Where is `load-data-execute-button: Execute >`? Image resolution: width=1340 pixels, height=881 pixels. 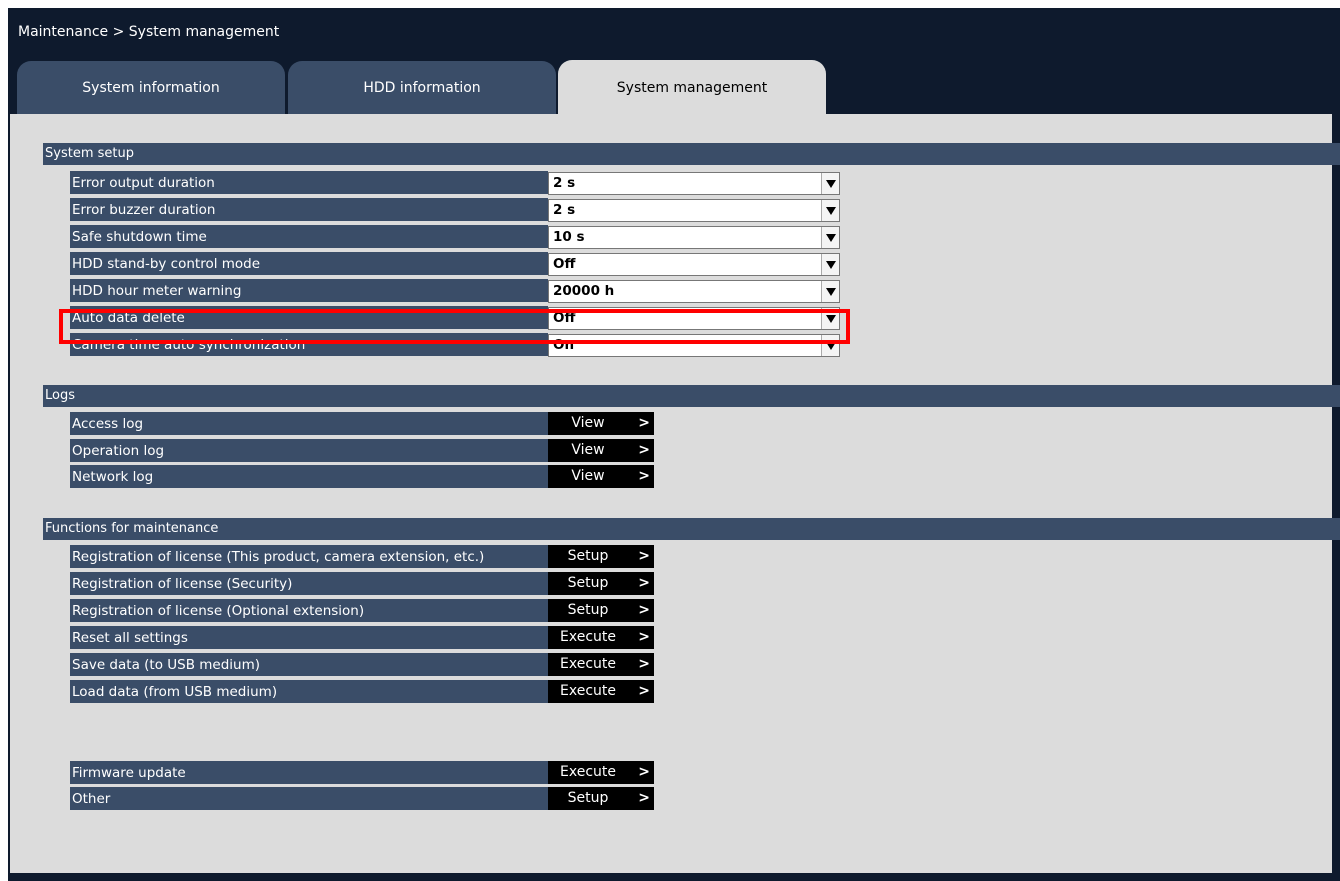 load-data-execute-button: Execute > is located at coordinates (601, 691).